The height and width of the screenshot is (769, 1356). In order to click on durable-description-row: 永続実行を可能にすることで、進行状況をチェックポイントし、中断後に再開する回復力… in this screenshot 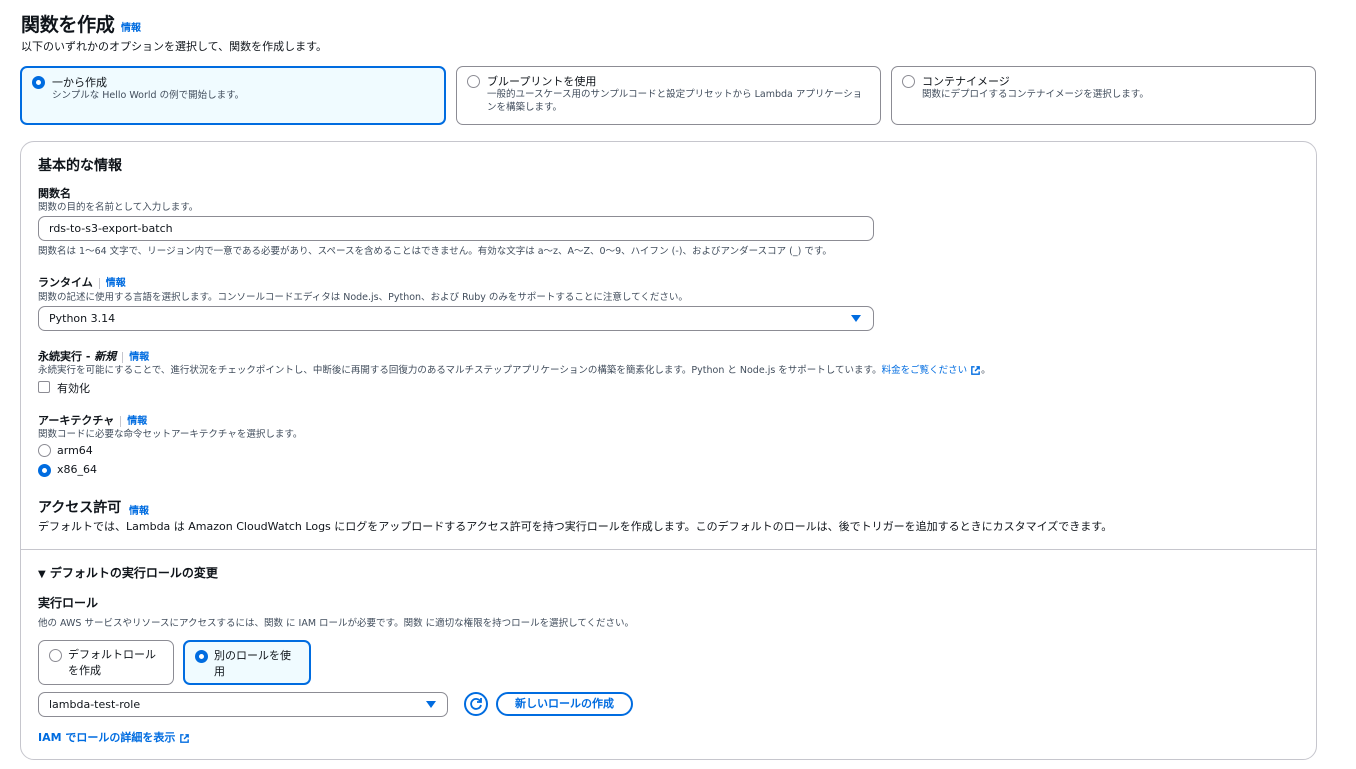, I will do `click(514, 370)`.